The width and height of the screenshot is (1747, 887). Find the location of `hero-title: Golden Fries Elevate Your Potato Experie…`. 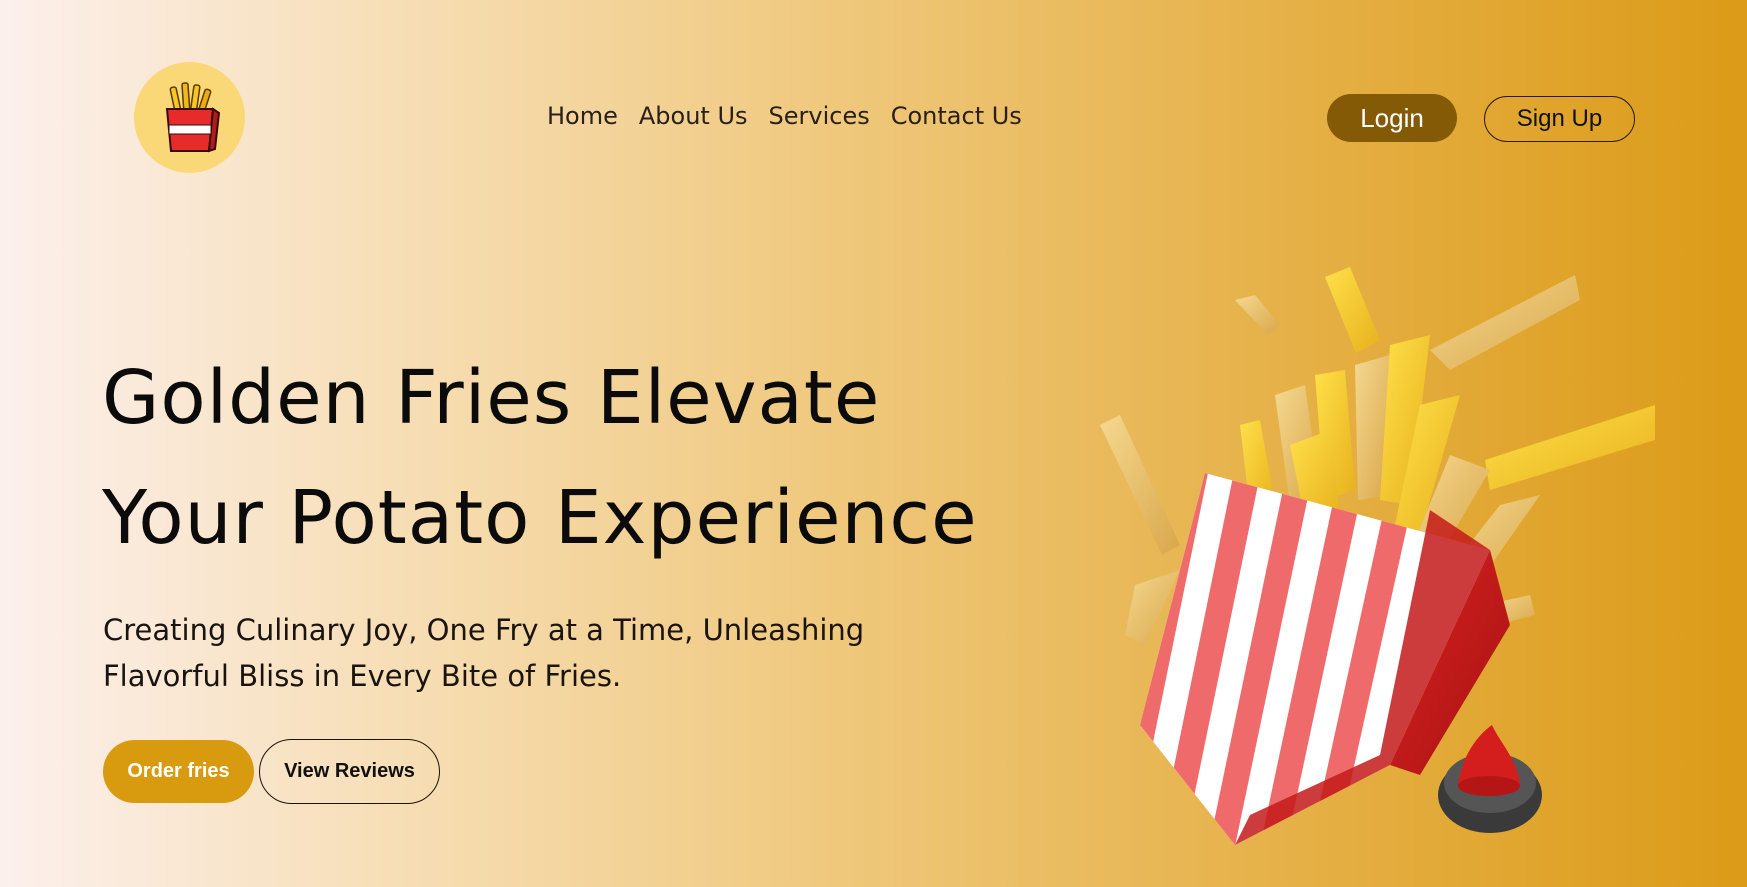

hero-title: Golden Fries Elevate Your Potato Experie… is located at coordinates (582, 458).